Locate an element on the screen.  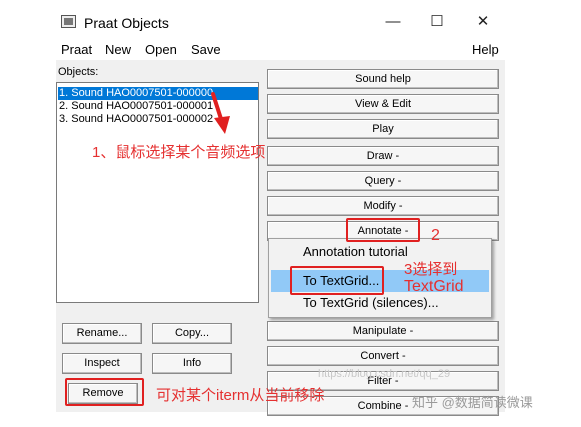
praat-app-icon is located at coordinates (68, 21).